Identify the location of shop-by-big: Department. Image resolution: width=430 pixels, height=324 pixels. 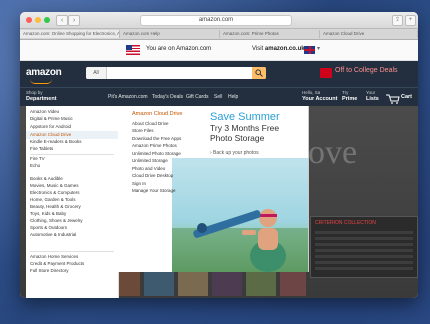
(41, 99).